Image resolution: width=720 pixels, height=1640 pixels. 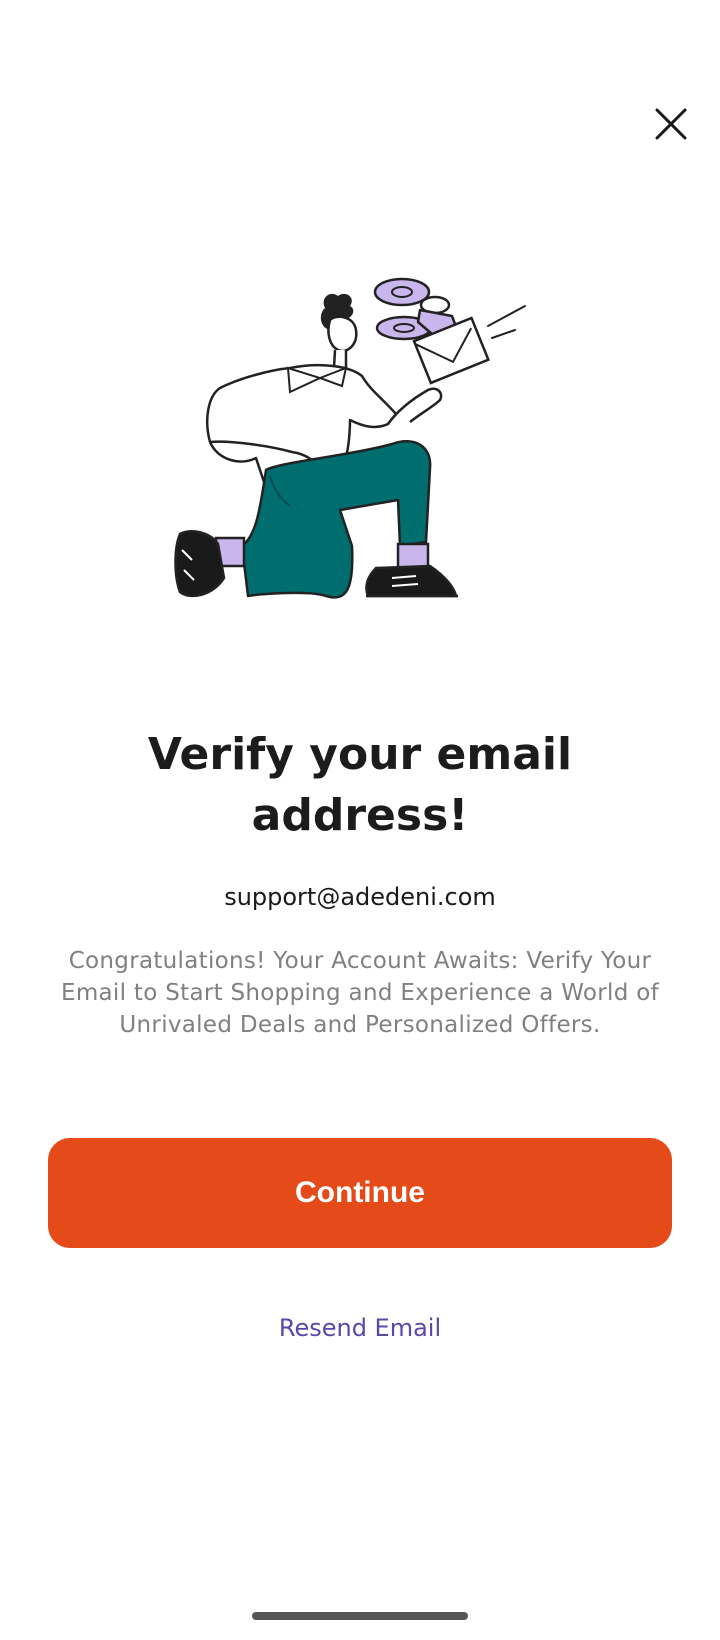 What do you see at coordinates (360, 1328) in the screenshot?
I see `resend-email-link: Resend Email` at bounding box center [360, 1328].